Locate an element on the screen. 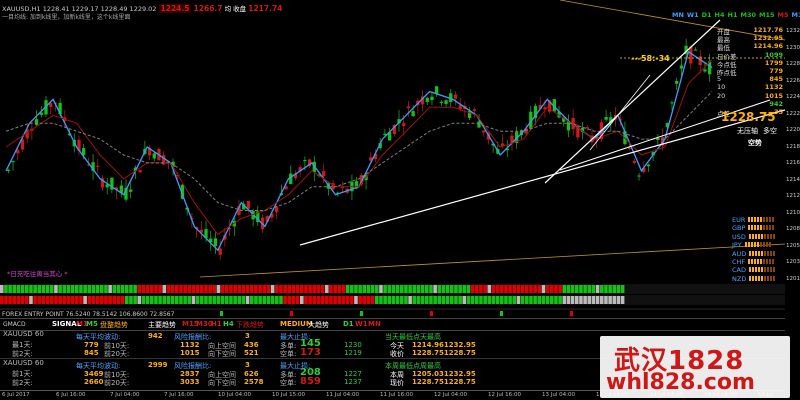 The height and width of the screenshot is (400, 800). p2-up-v: 626 is located at coordinates (251, 374).